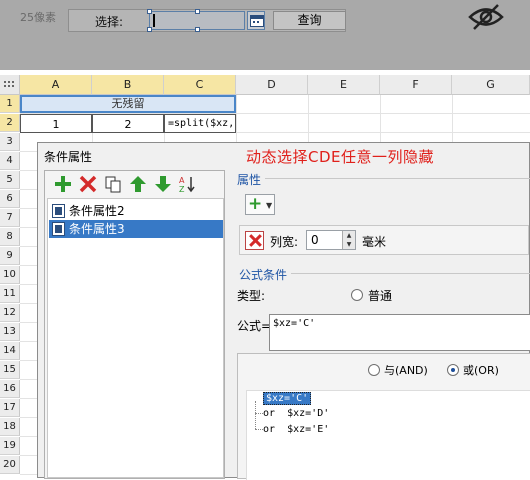  I want to click on annotation-note: 动态选择CDE任意一列隐藏, so click(340, 157).